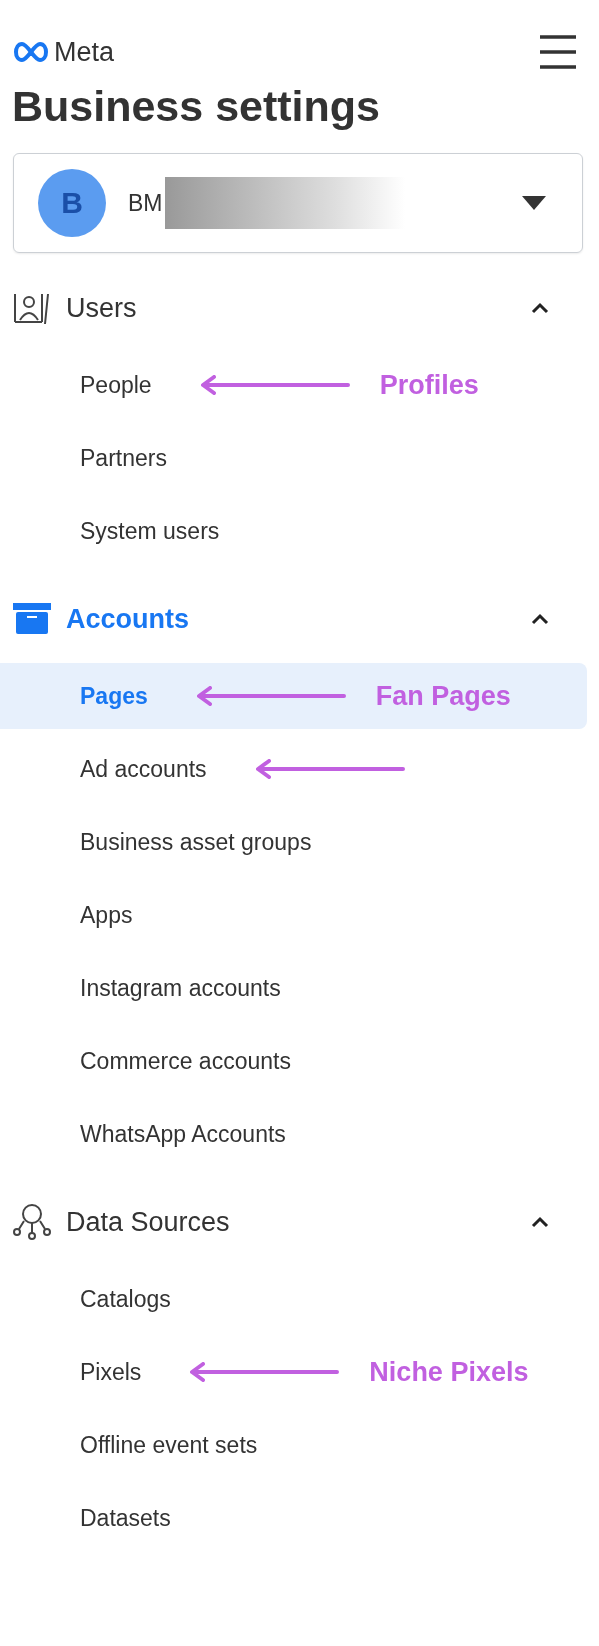  Describe the element at coordinates (293, 915) in the screenshot. I see `nav-item: Apps` at that location.